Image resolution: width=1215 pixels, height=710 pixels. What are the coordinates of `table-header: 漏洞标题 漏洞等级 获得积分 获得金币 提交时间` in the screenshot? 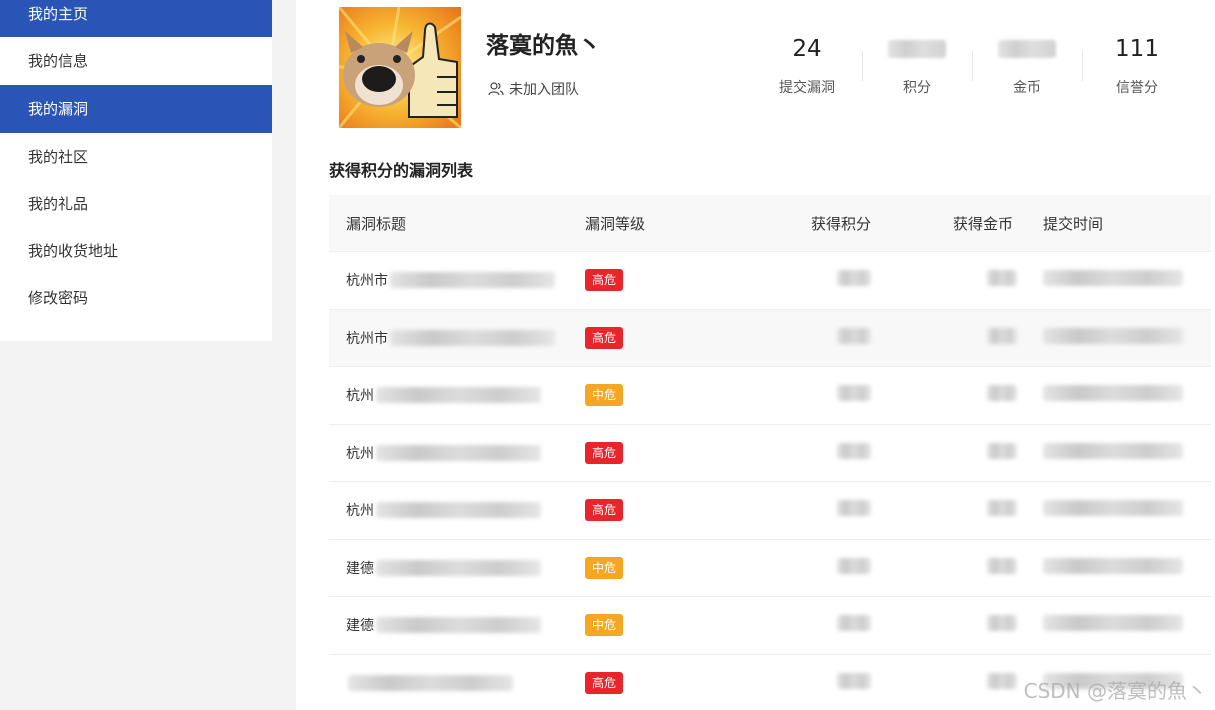 It's located at (770, 223).